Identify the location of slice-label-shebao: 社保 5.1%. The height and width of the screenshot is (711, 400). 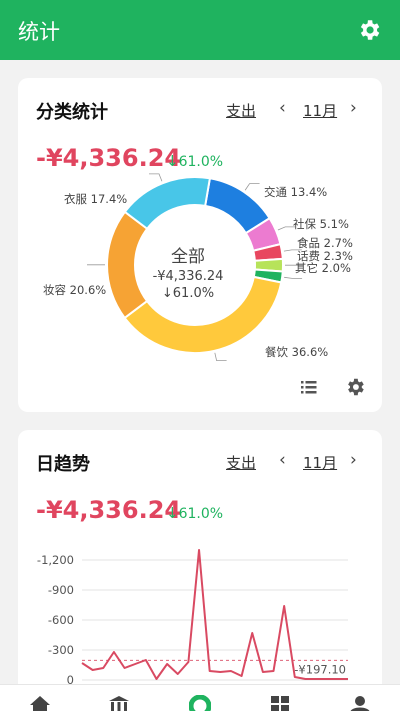
(321, 224).